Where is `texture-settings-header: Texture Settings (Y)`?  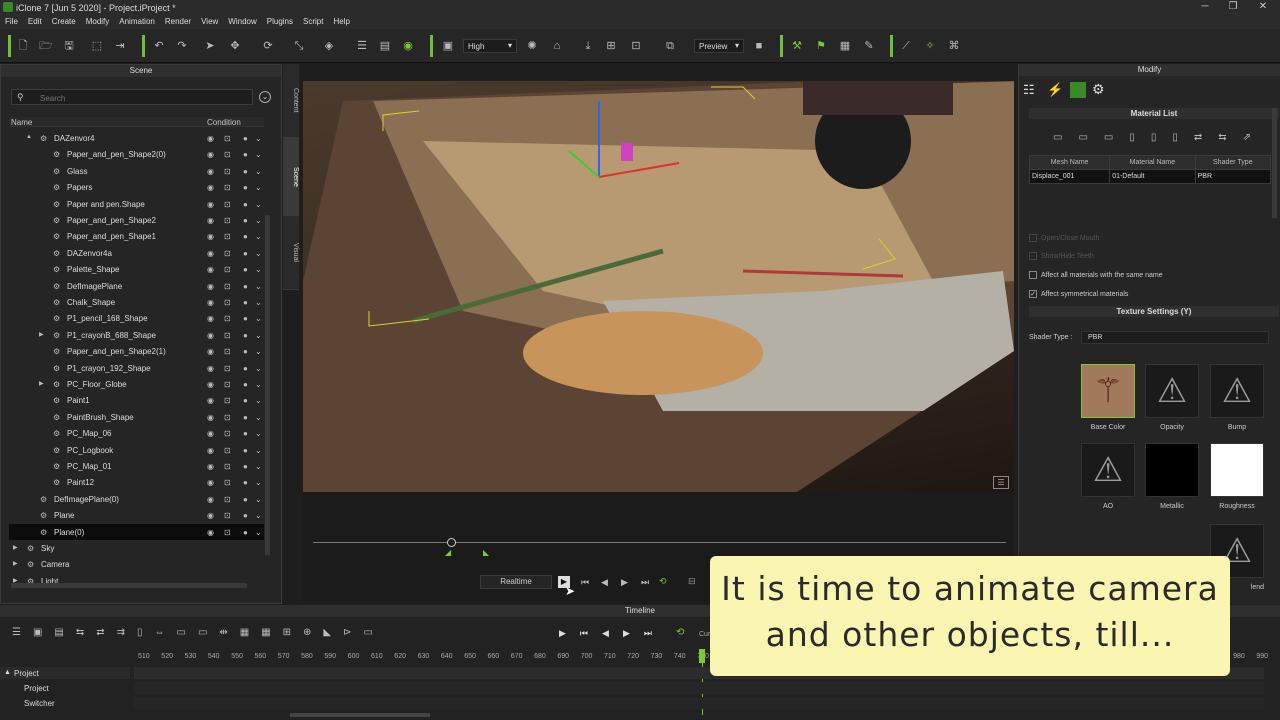 texture-settings-header: Texture Settings (Y) is located at coordinates (1154, 311).